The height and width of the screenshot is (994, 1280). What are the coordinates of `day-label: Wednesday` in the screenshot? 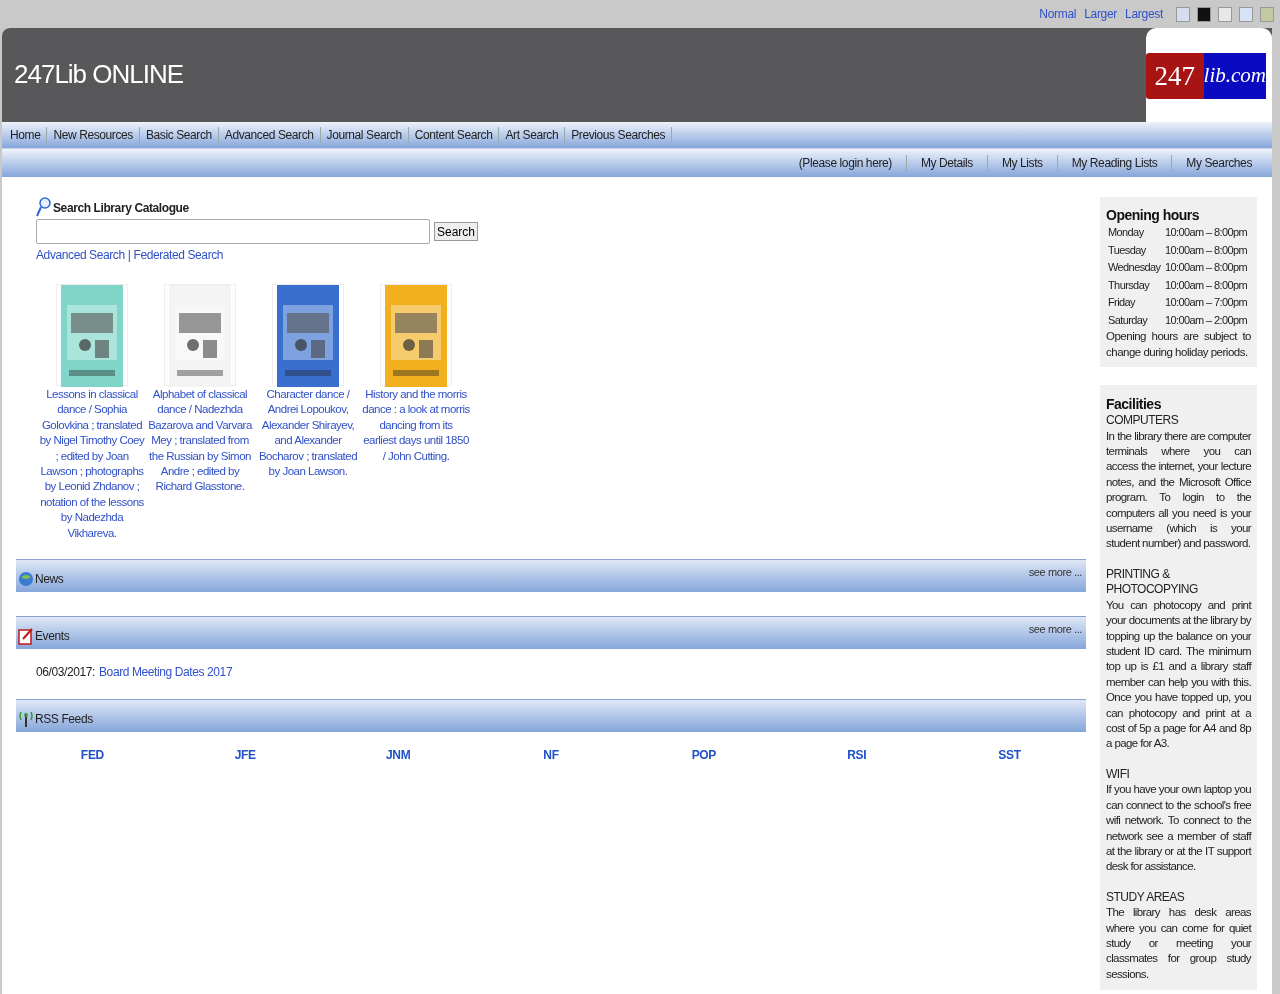 It's located at (1135, 267).